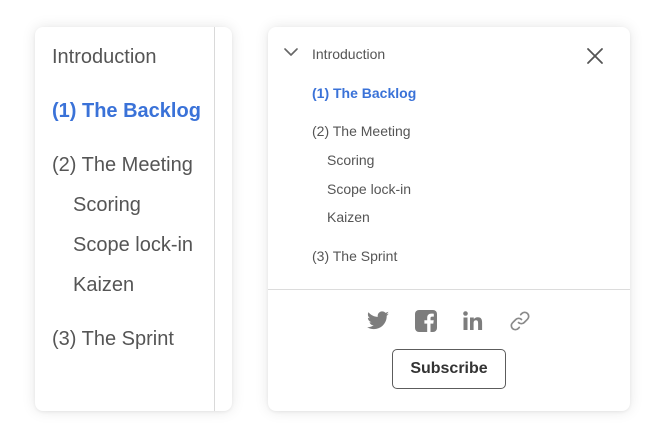 The width and height of the screenshot is (666, 437). I want to click on toc-item-the-backlog: (1) The Backlog, so click(126, 111).